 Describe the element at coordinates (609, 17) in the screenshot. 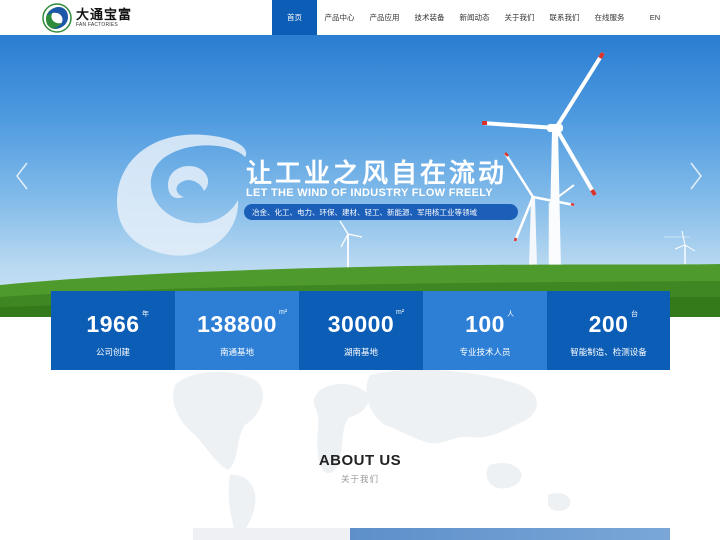

I see `nav-item-service: 在线服务` at that location.